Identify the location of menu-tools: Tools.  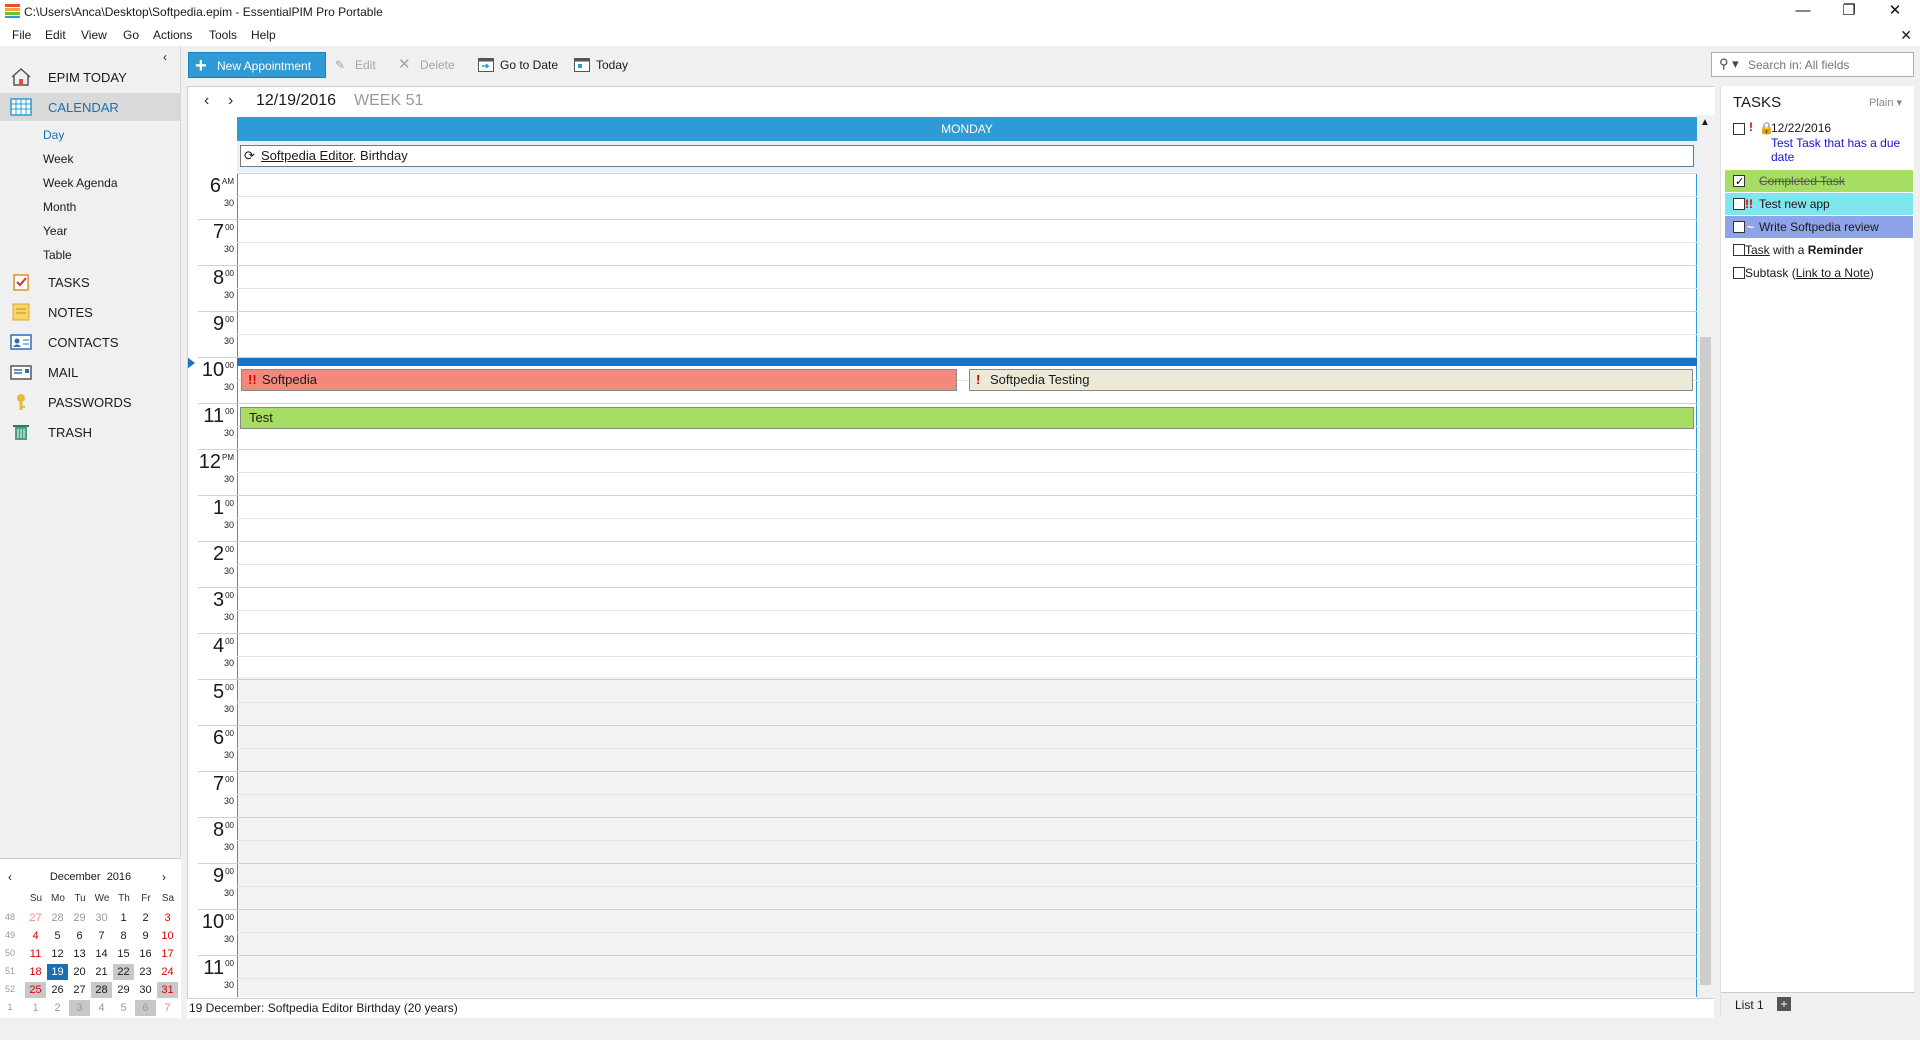
(223, 35).